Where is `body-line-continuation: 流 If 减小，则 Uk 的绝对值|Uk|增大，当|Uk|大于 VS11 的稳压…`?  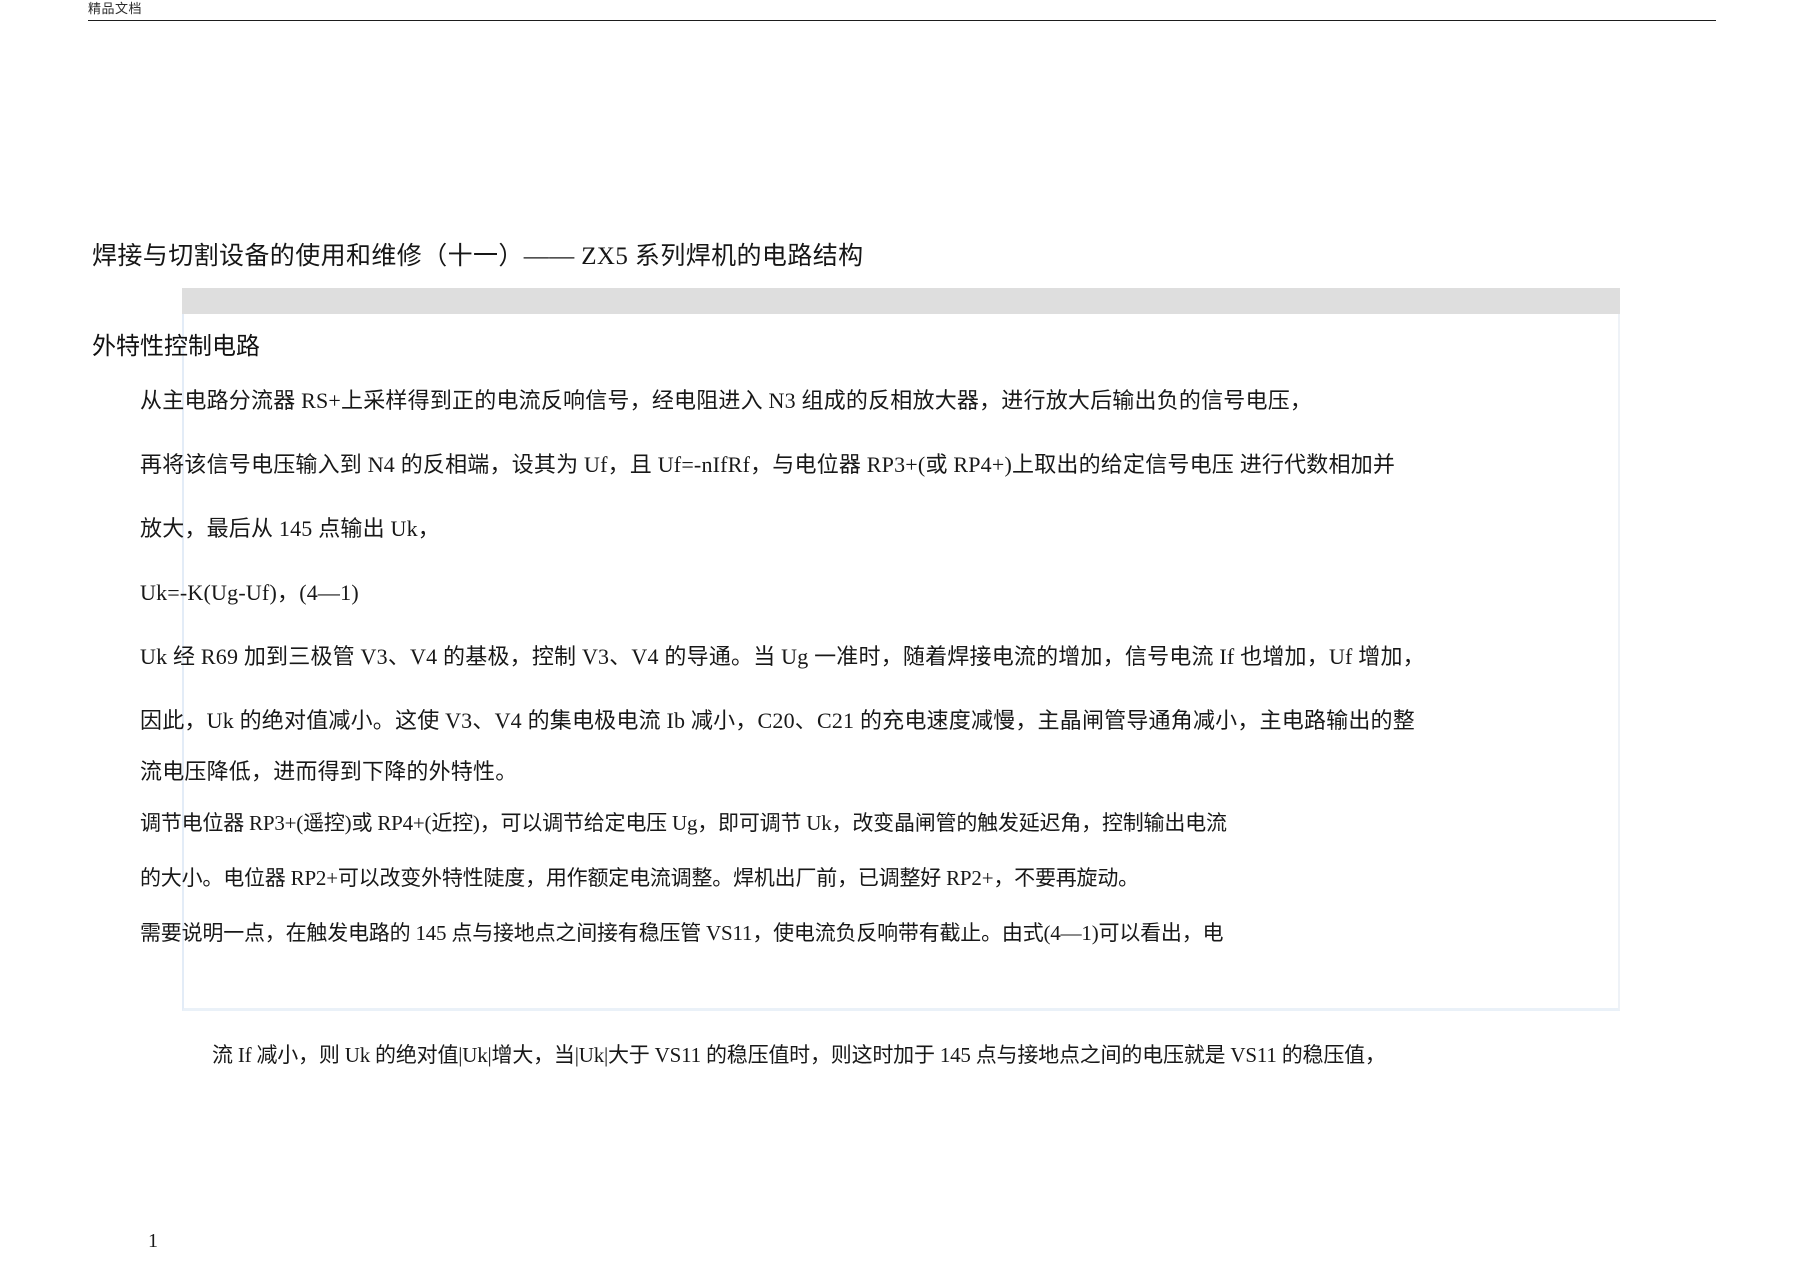
body-line-continuation: 流 If 减小，则 Uk 的绝对值|Uk|增大，当|Uk|大于 VS11 的稳压… is located at coordinates (799, 1055).